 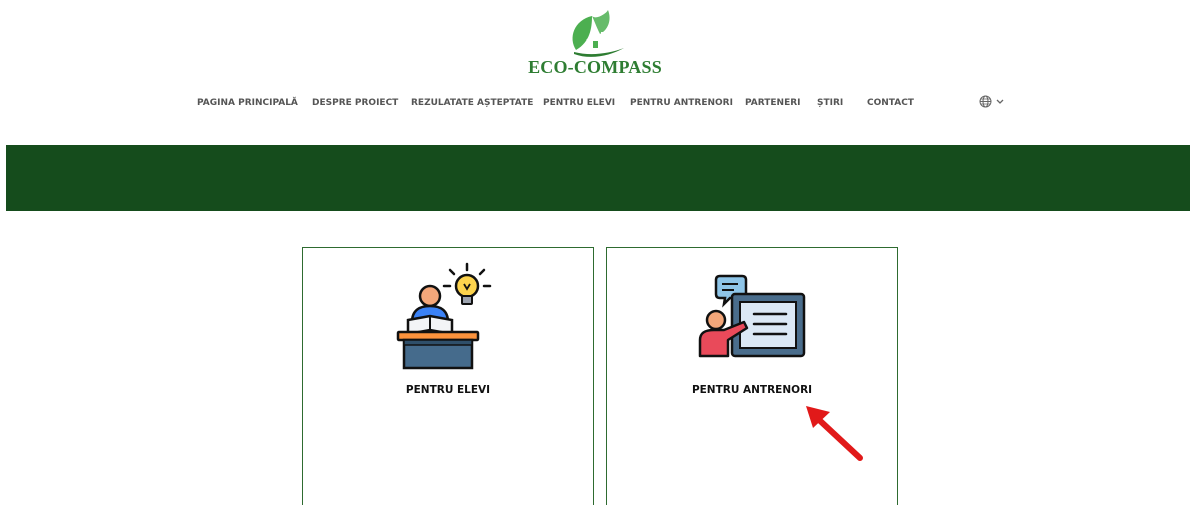 I want to click on nav-item-home: PAGINA PRINCIPALĂ, so click(x=247, y=103).